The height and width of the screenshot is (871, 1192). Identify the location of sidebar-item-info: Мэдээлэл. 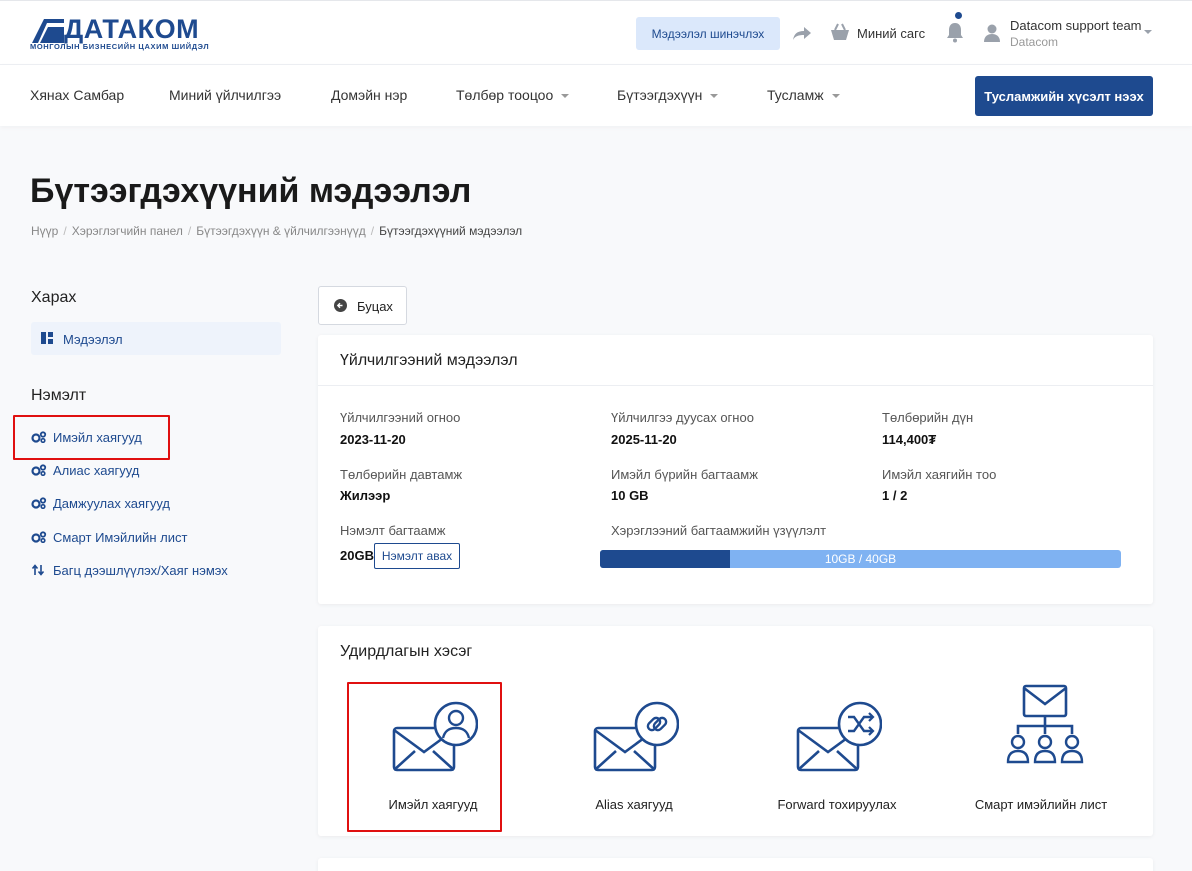
(156, 338).